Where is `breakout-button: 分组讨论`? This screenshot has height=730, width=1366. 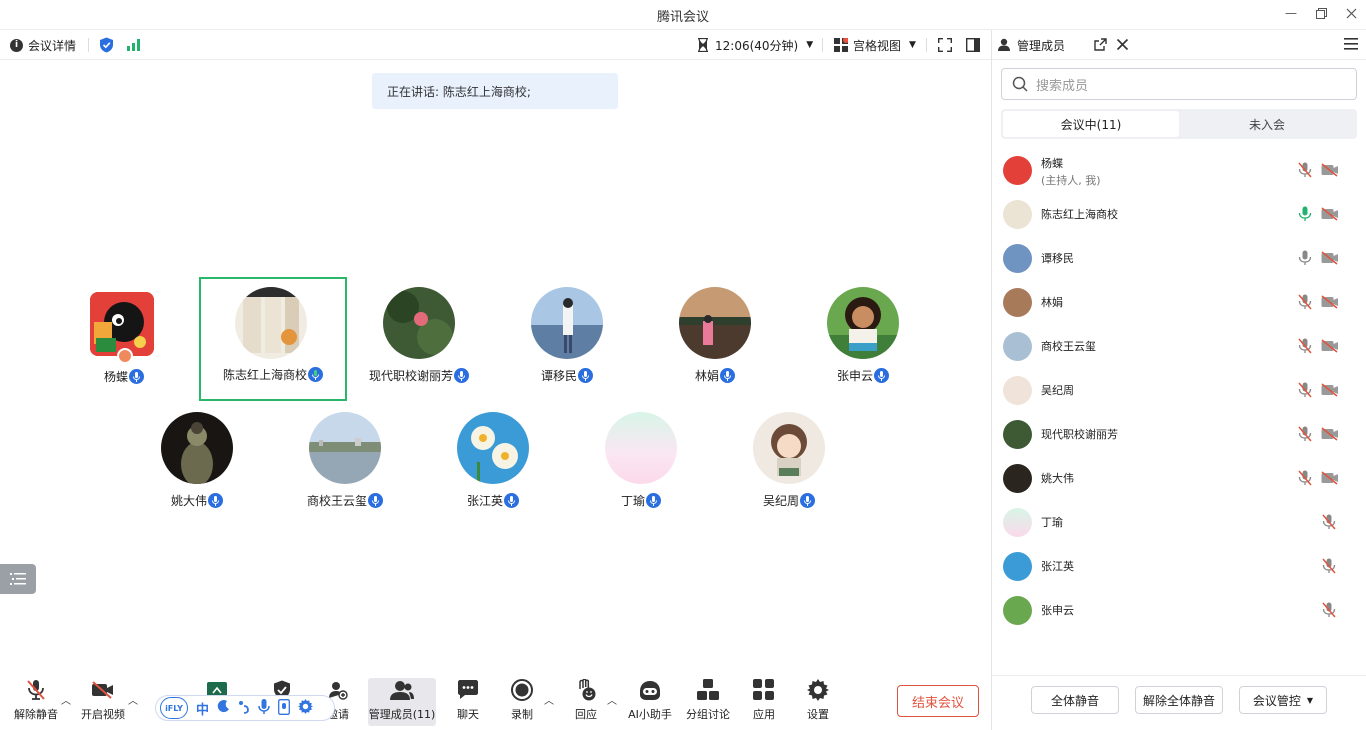 breakout-button: 分组讨论 is located at coordinates (708, 702).